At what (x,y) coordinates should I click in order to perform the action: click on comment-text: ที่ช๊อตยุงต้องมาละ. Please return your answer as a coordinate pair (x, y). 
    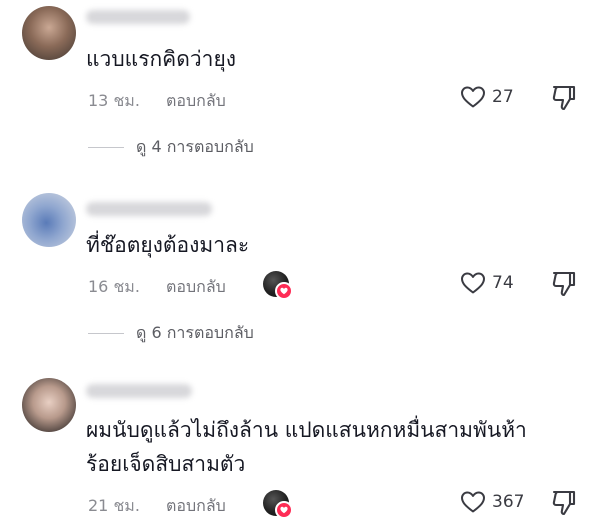
    Looking at the image, I should click on (167, 245).